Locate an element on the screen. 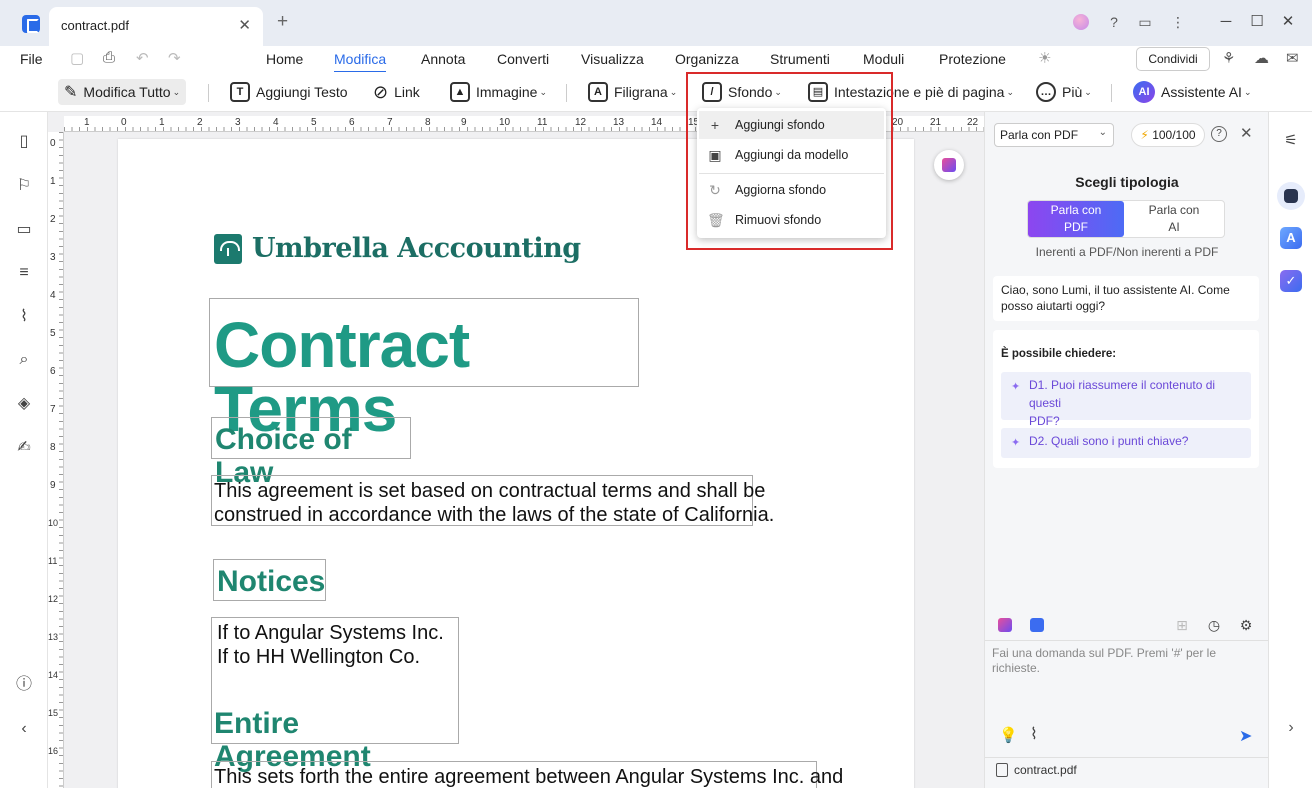  signature-icon: ✍ is located at coordinates (24, 448).